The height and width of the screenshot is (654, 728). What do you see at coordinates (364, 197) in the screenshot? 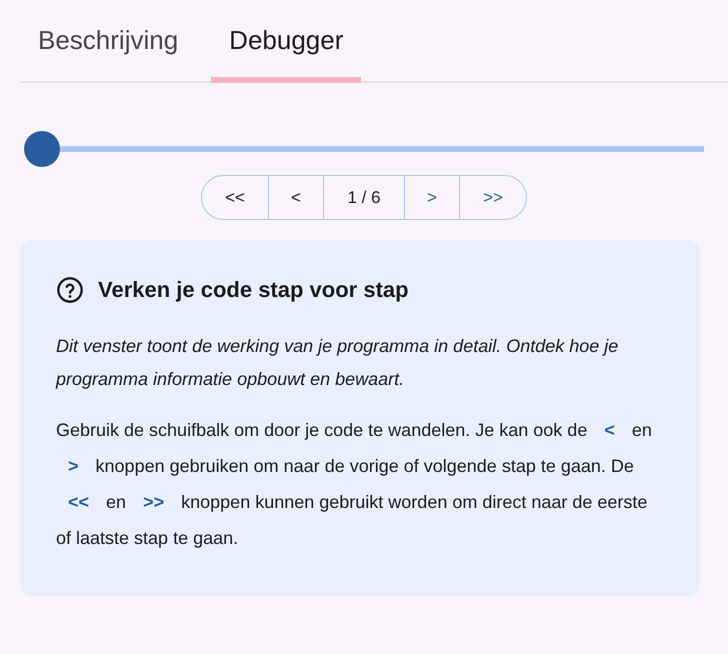
I see `step-counter: 1 / 6` at bounding box center [364, 197].